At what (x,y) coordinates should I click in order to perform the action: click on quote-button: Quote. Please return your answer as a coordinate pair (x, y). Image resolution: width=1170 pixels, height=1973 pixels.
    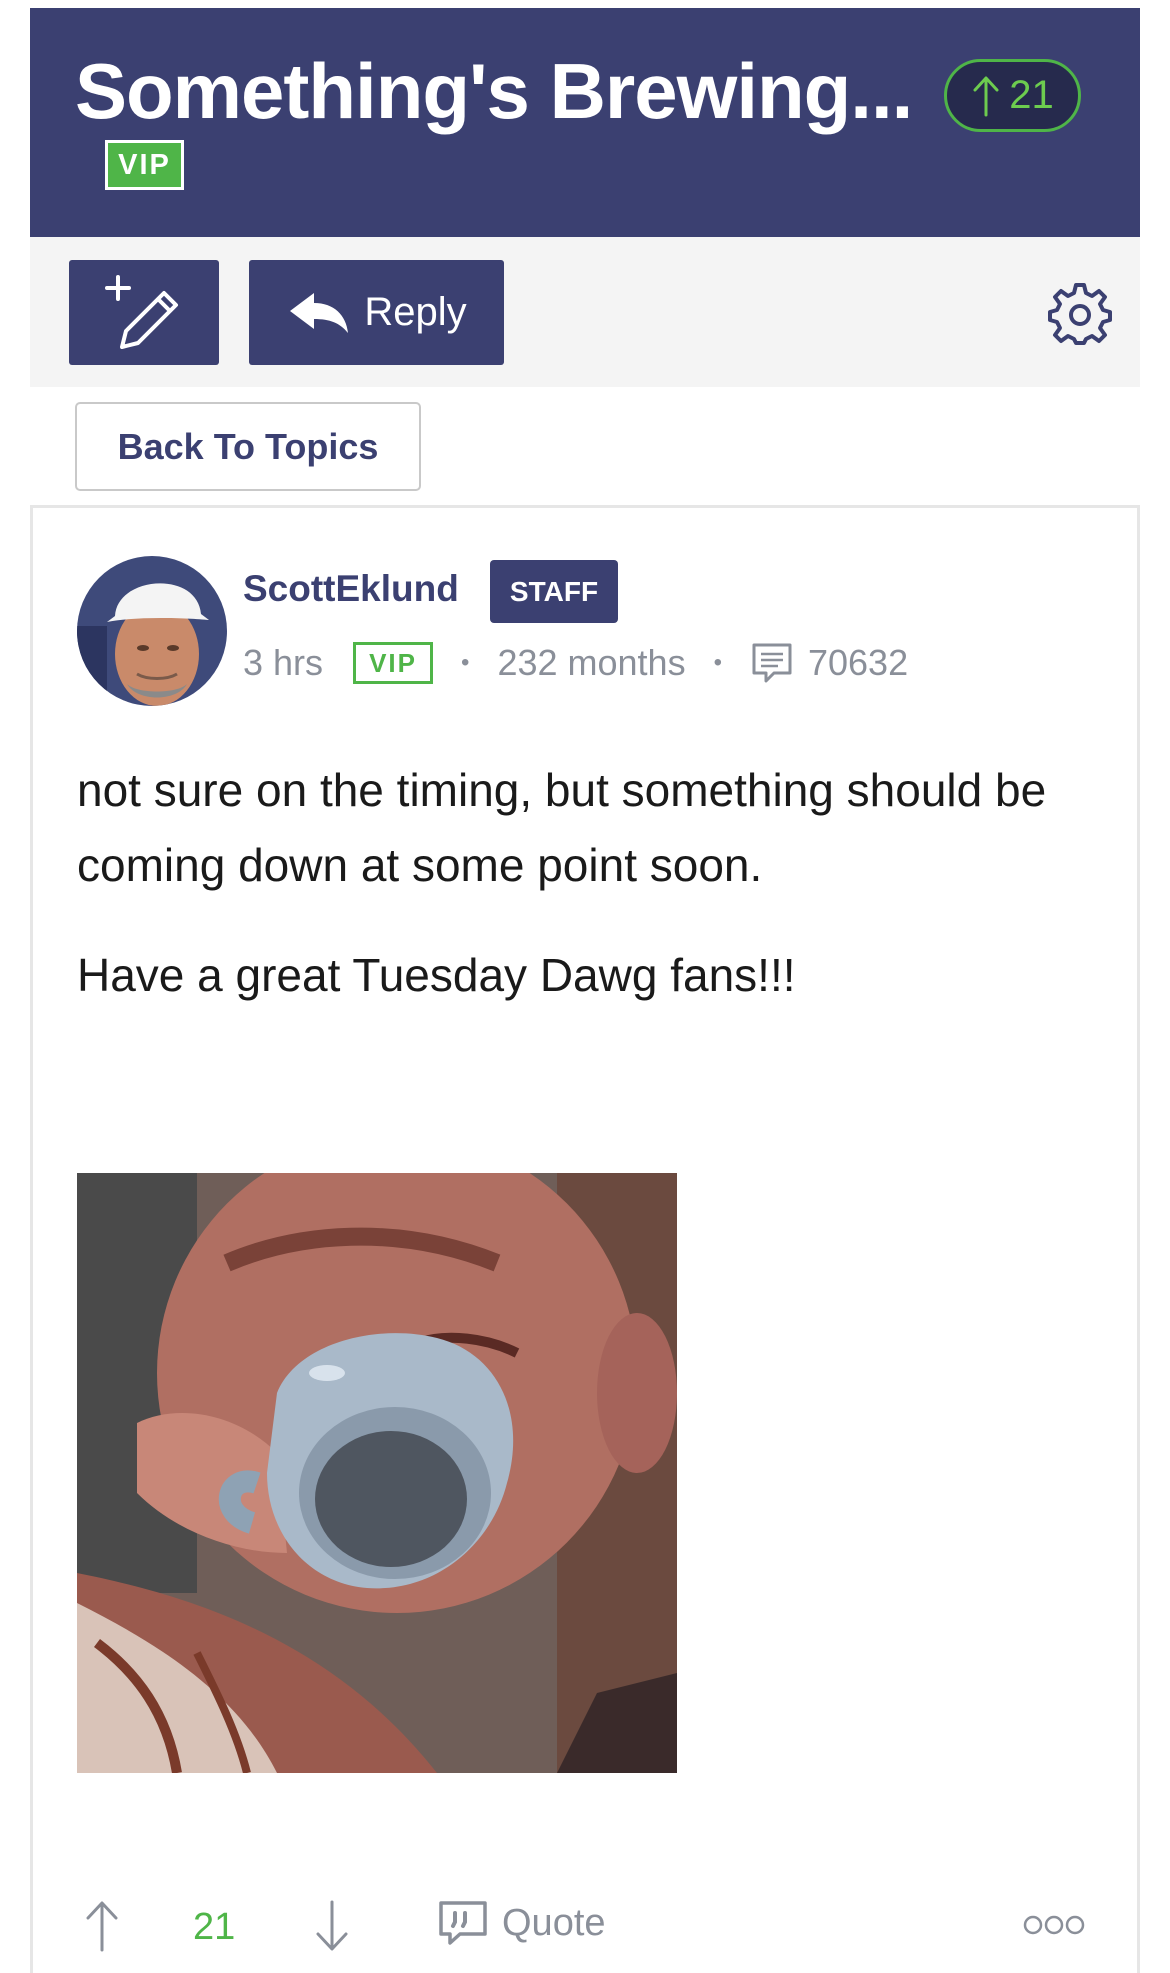
    Looking at the image, I should click on (522, 1923).